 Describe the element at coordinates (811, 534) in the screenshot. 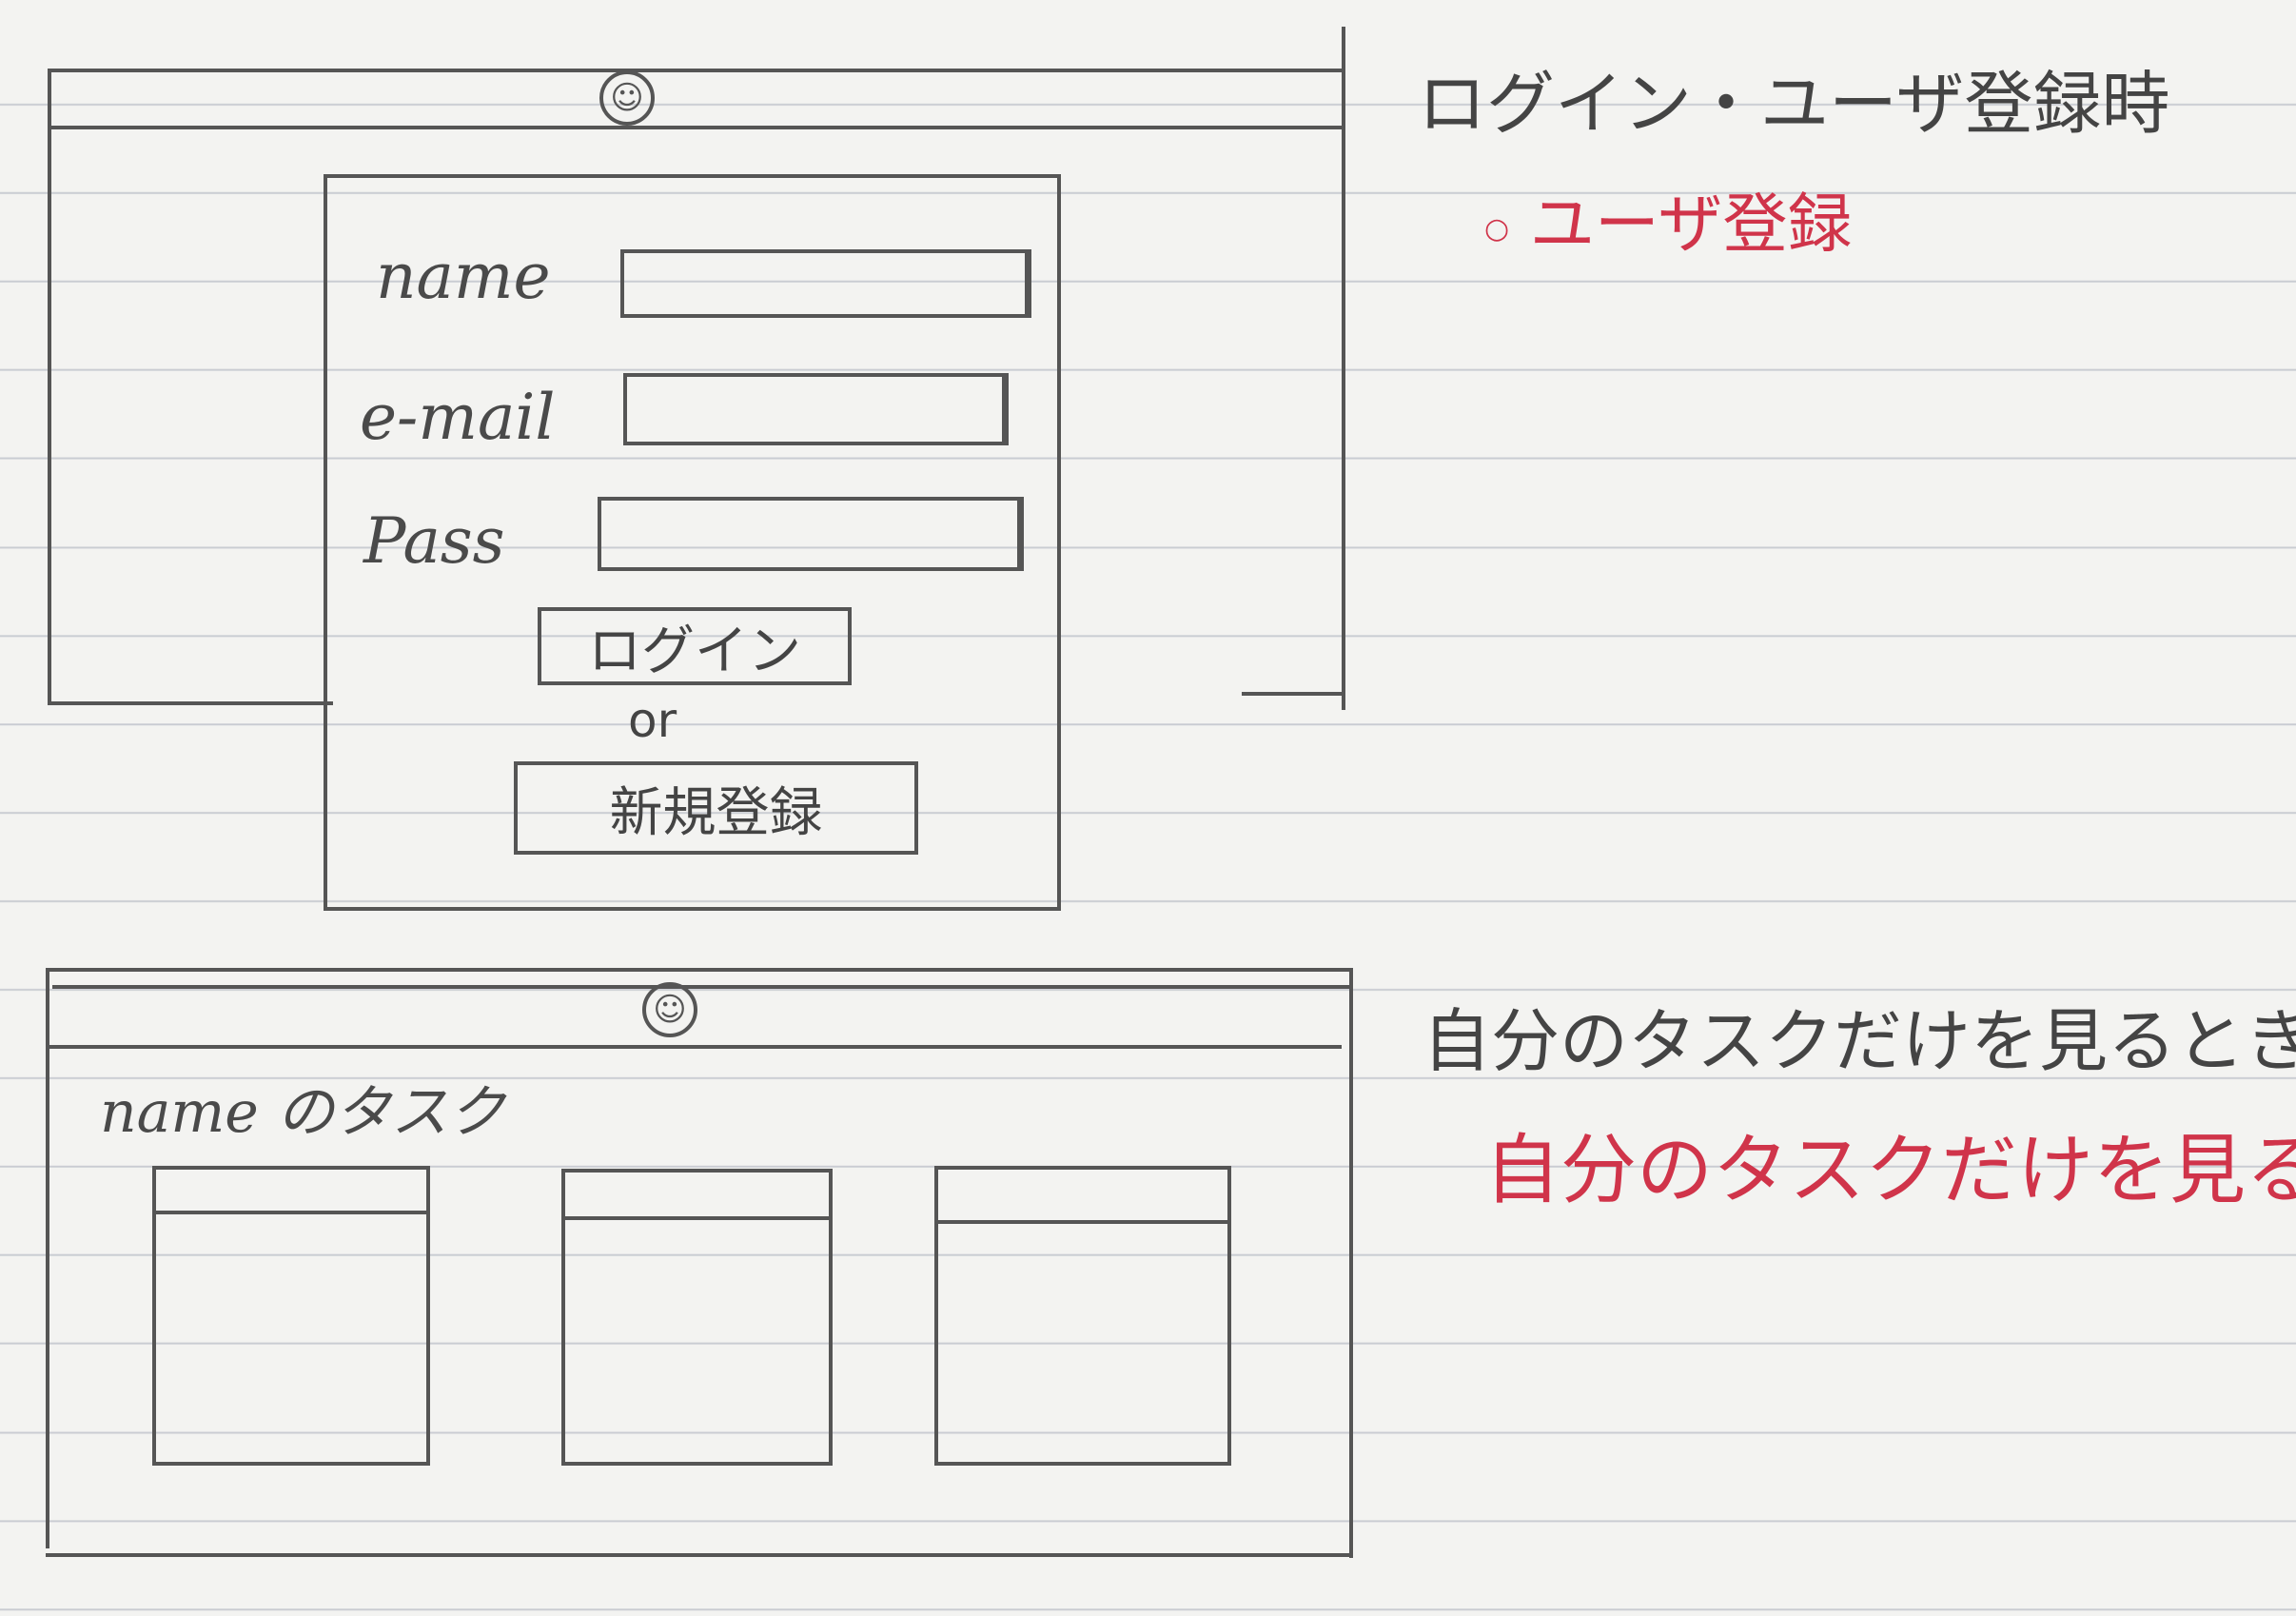

I see `password-input` at that location.